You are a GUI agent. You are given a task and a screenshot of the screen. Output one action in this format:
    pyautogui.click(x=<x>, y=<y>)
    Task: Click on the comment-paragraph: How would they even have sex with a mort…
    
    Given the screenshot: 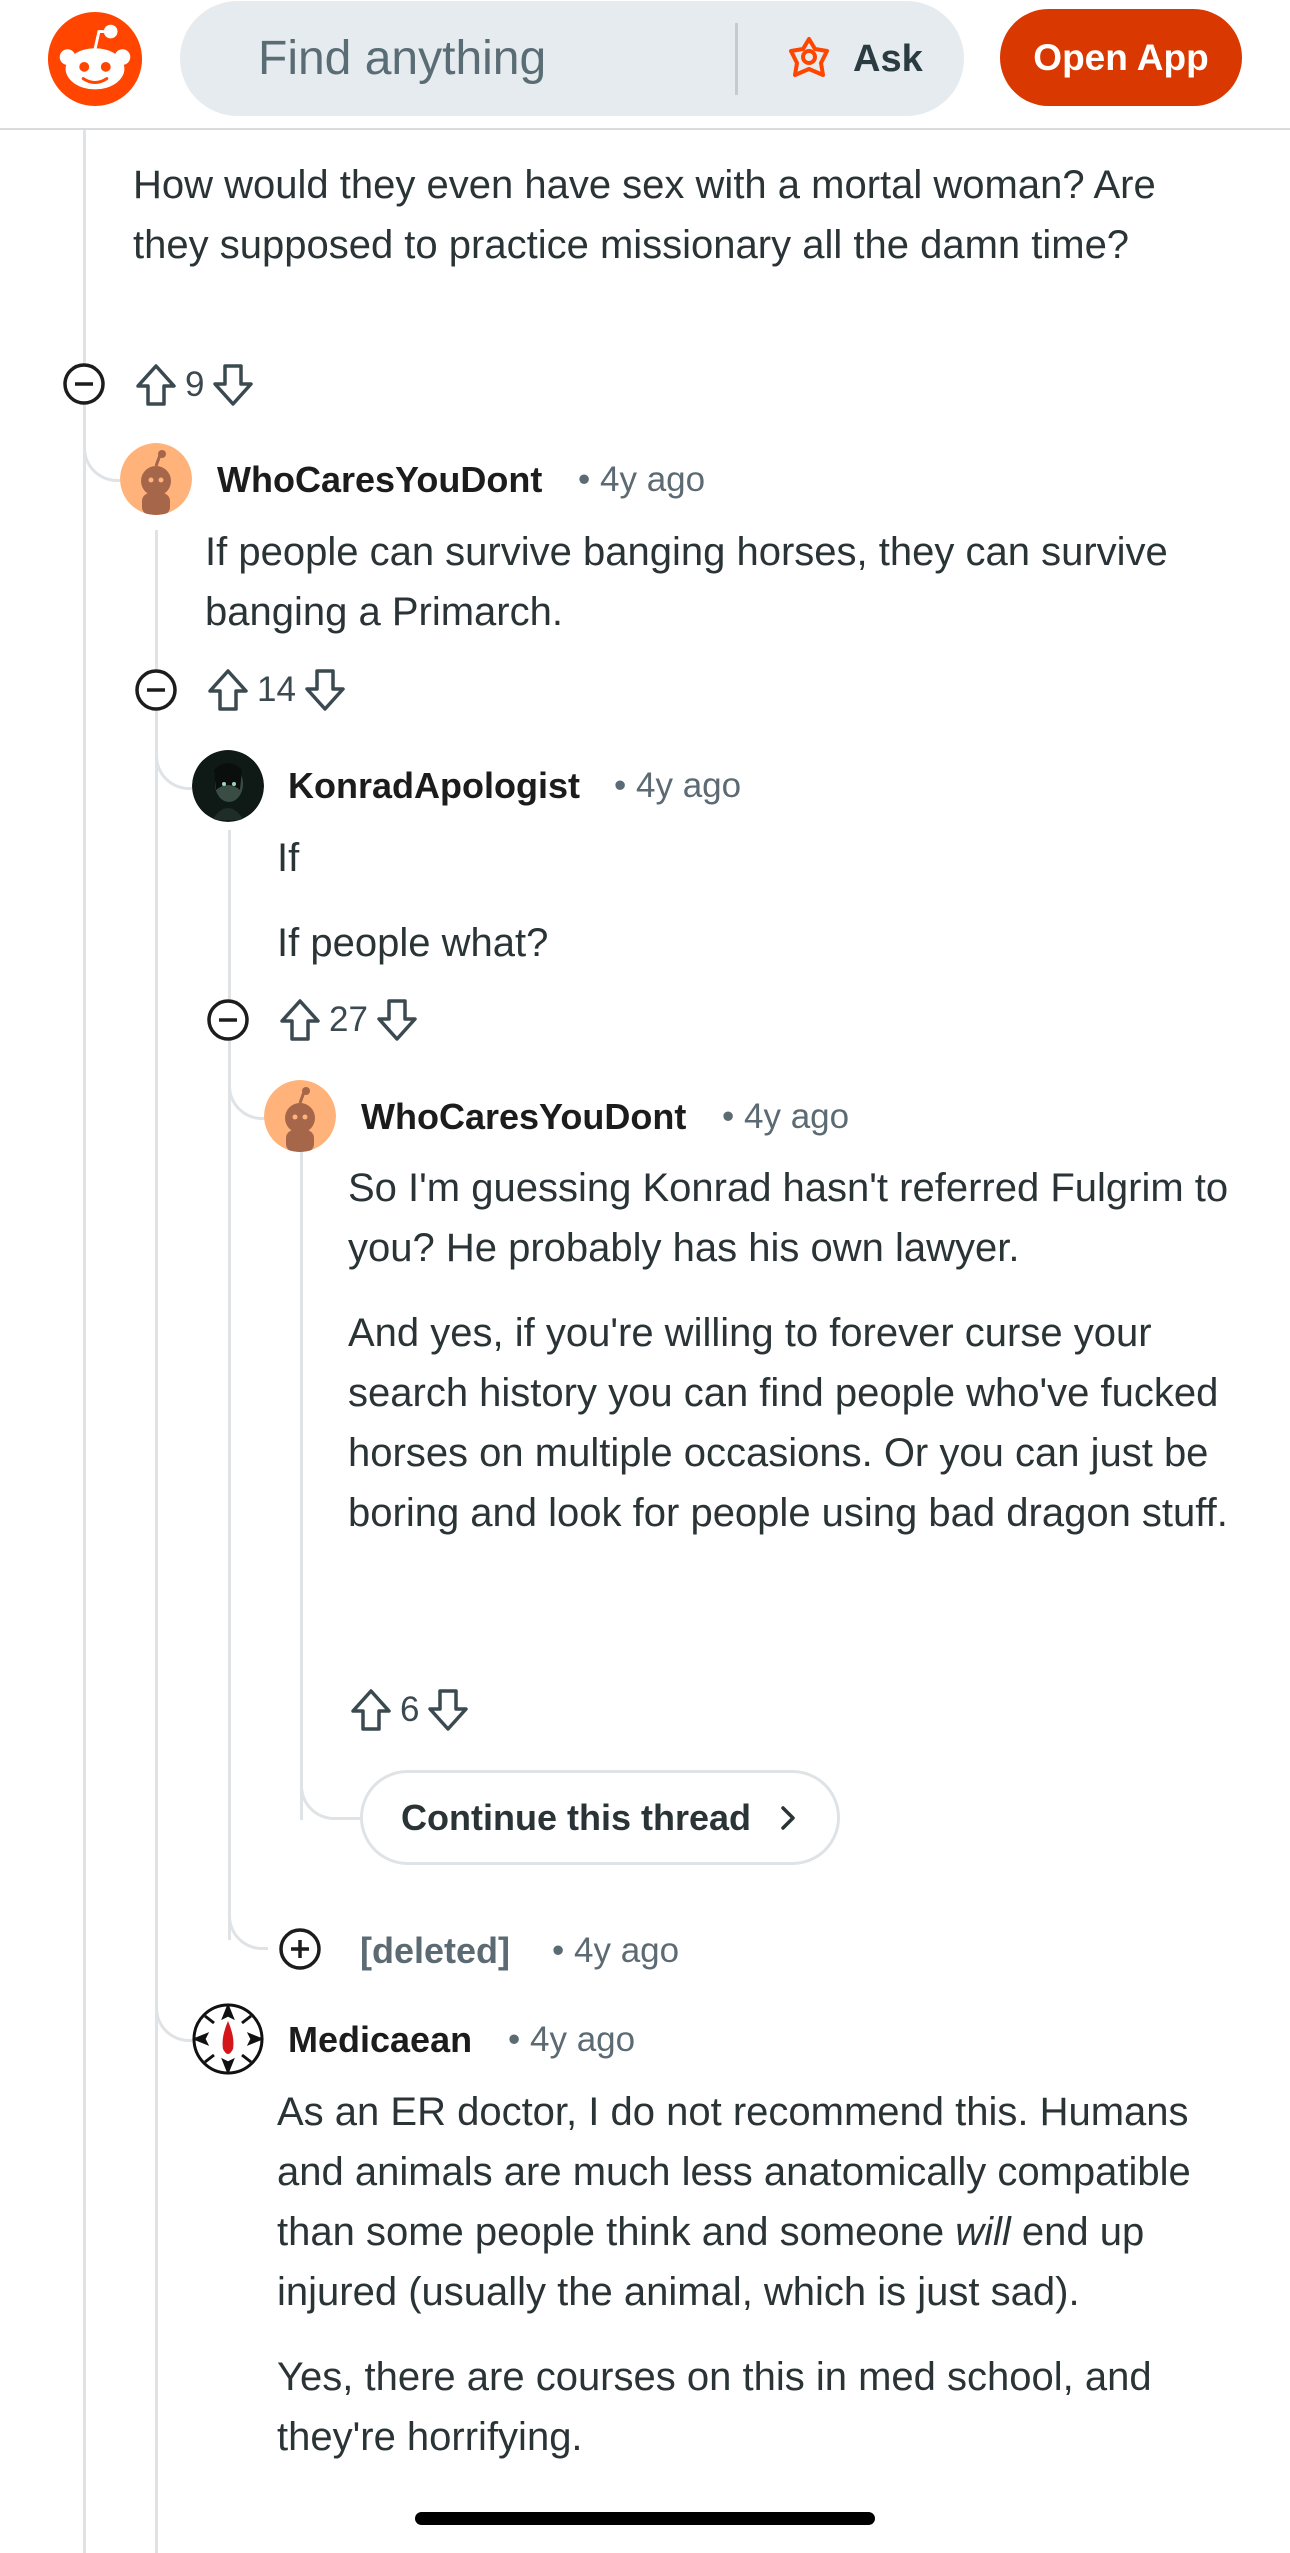 What is the action you would take?
    pyautogui.click(x=644, y=215)
    